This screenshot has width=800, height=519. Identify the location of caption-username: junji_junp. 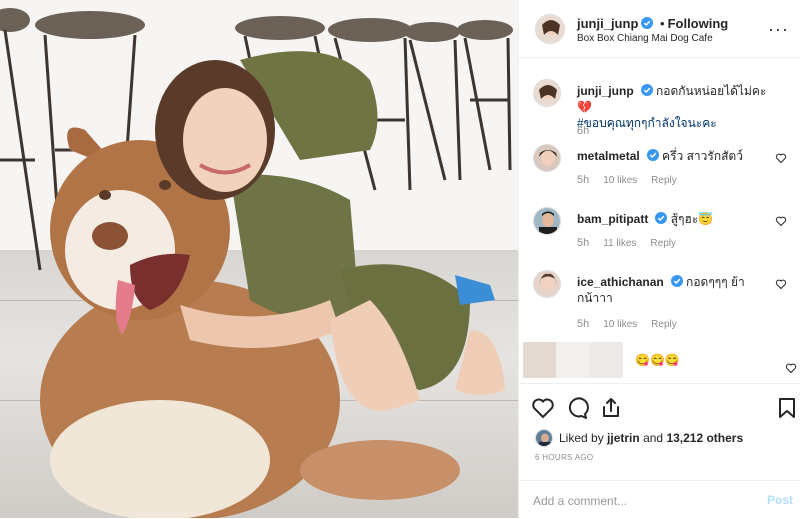
(605, 91).